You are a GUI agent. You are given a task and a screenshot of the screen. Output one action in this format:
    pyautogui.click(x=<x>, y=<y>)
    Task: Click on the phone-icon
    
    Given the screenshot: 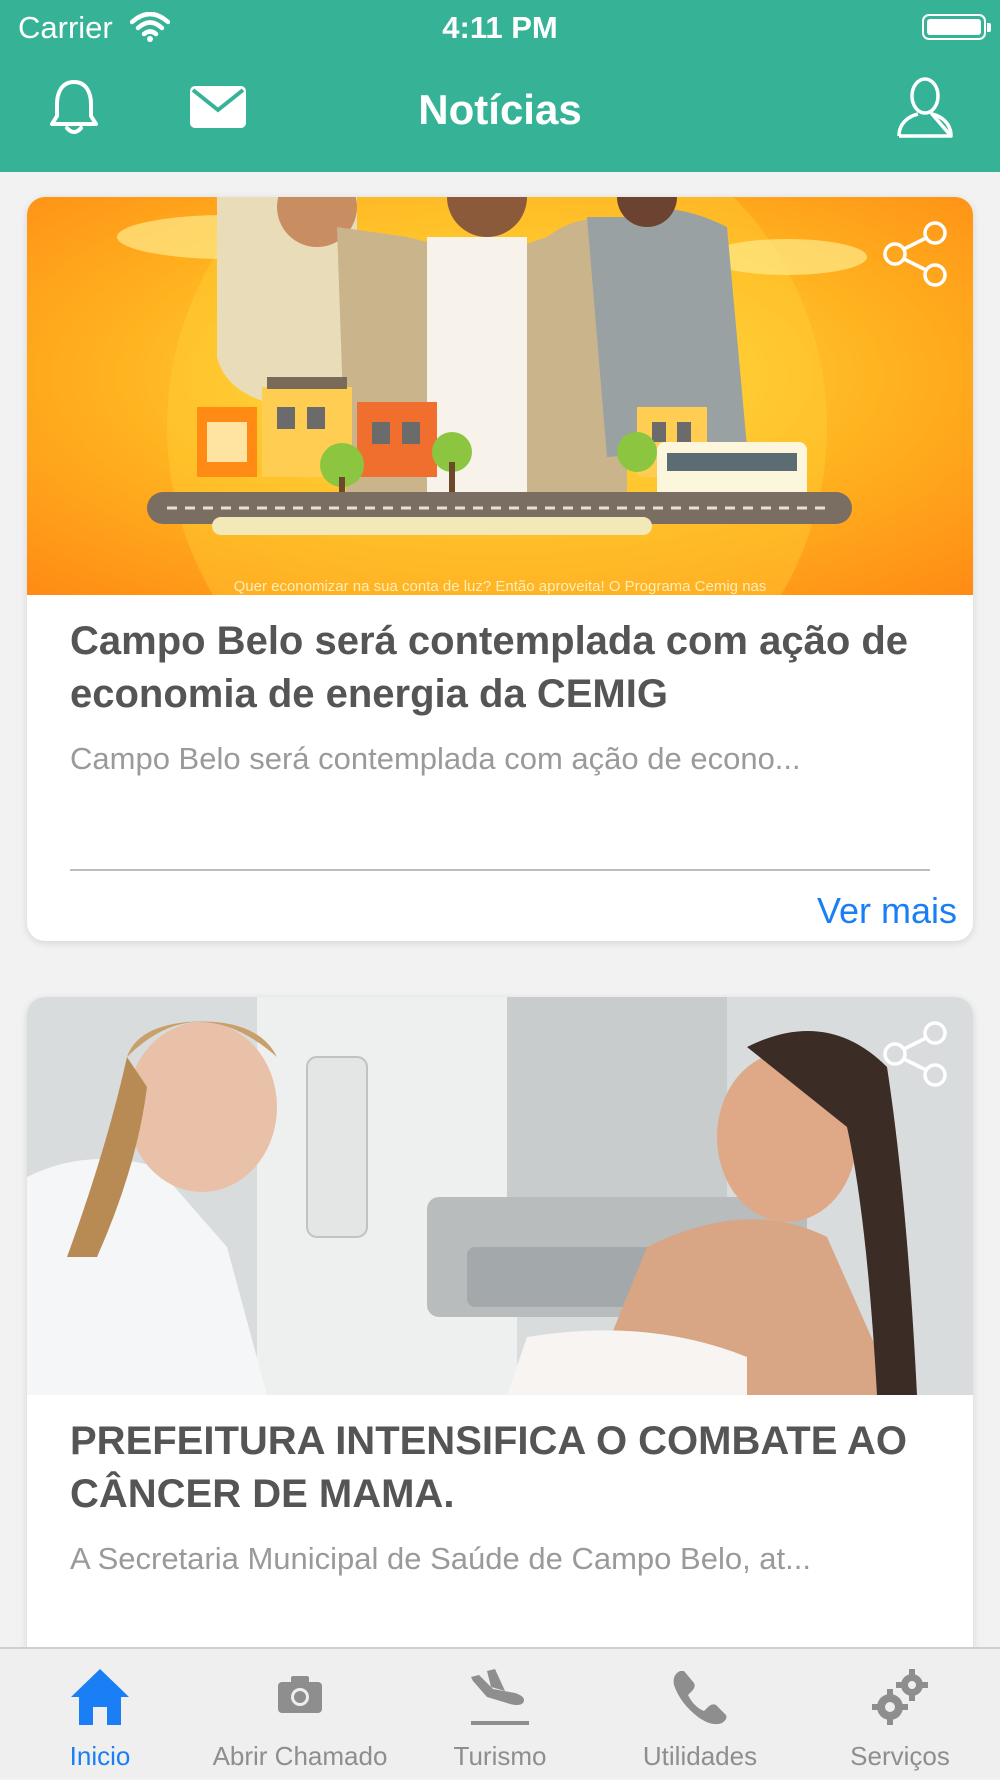 What is the action you would take?
    pyautogui.click(x=700, y=1699)
    